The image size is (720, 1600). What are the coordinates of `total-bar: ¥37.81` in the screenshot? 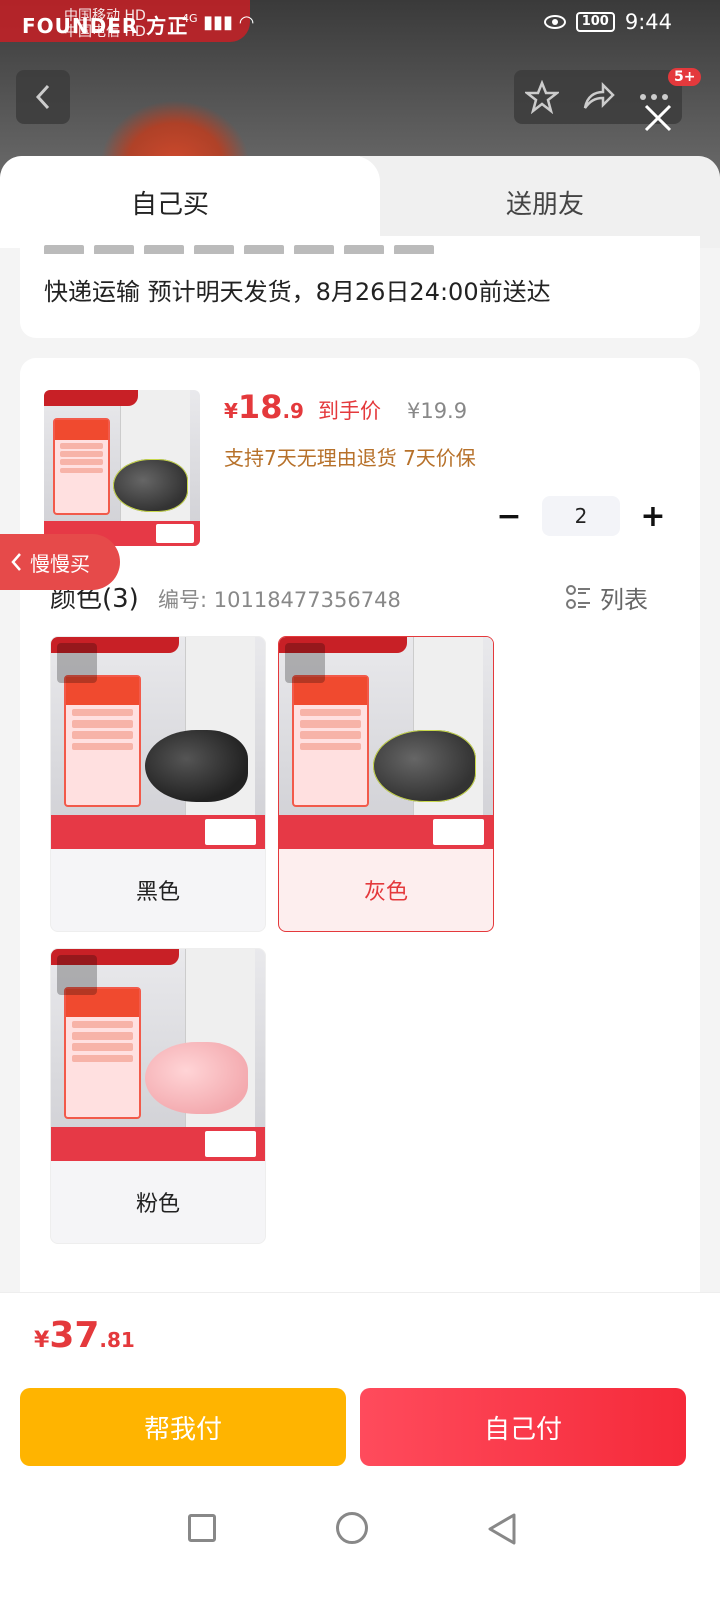 It's located at (360, 1337).